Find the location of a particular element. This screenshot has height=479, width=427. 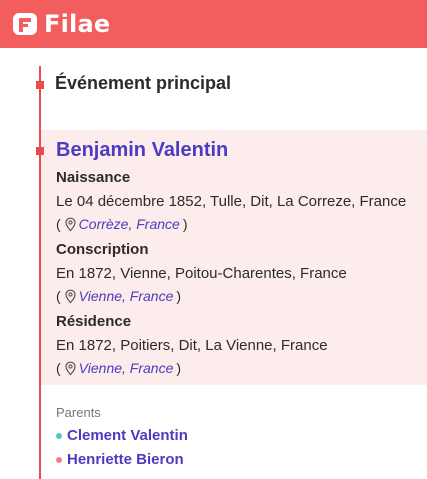

father-dot-icon is located at coordinates (59, 435).